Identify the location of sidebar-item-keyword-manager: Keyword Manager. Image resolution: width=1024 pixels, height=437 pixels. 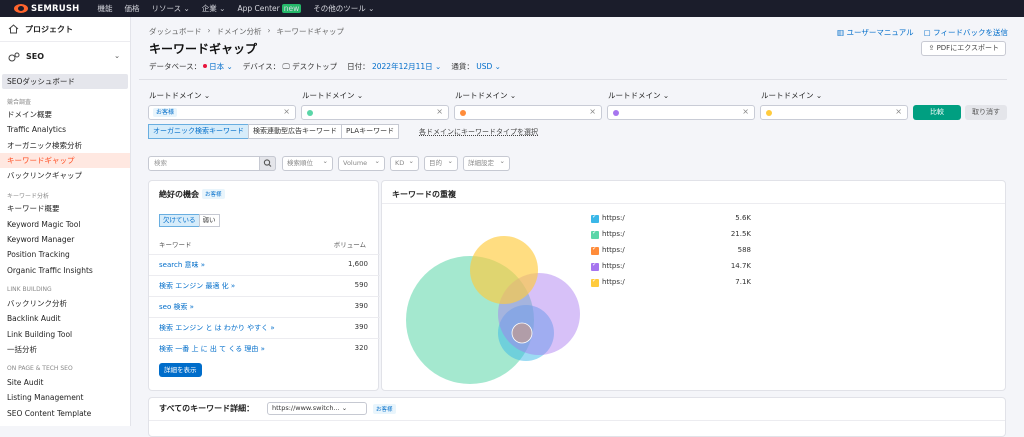
(65, 239).